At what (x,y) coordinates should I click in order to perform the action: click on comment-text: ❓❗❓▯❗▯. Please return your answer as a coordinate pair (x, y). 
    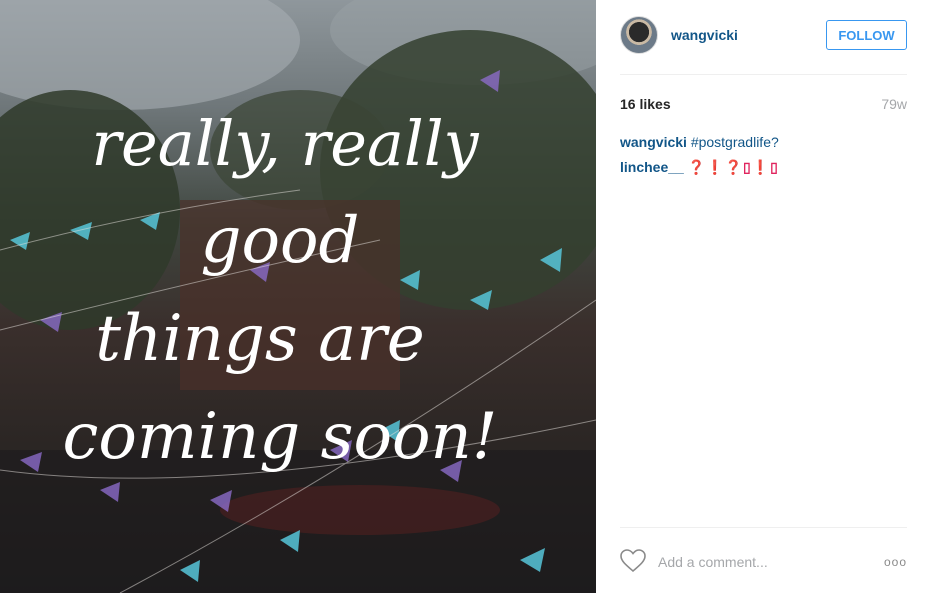
    Looking at the image, I should click on (733, 167).